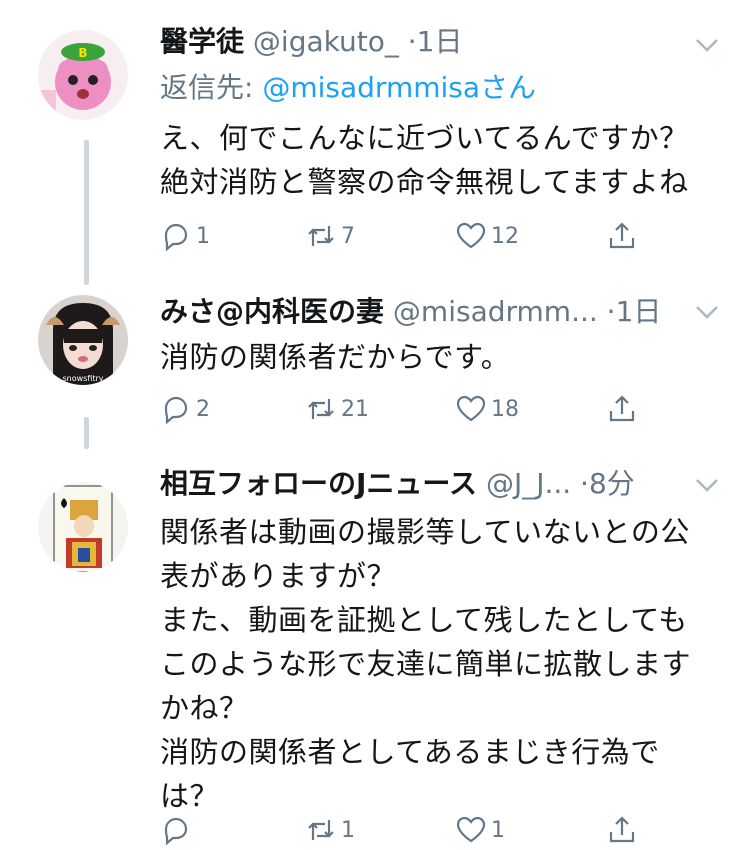 The height and width of the screenshot is (850, 750). I want to click on avatar: snowsfitry, so click(83, 340).